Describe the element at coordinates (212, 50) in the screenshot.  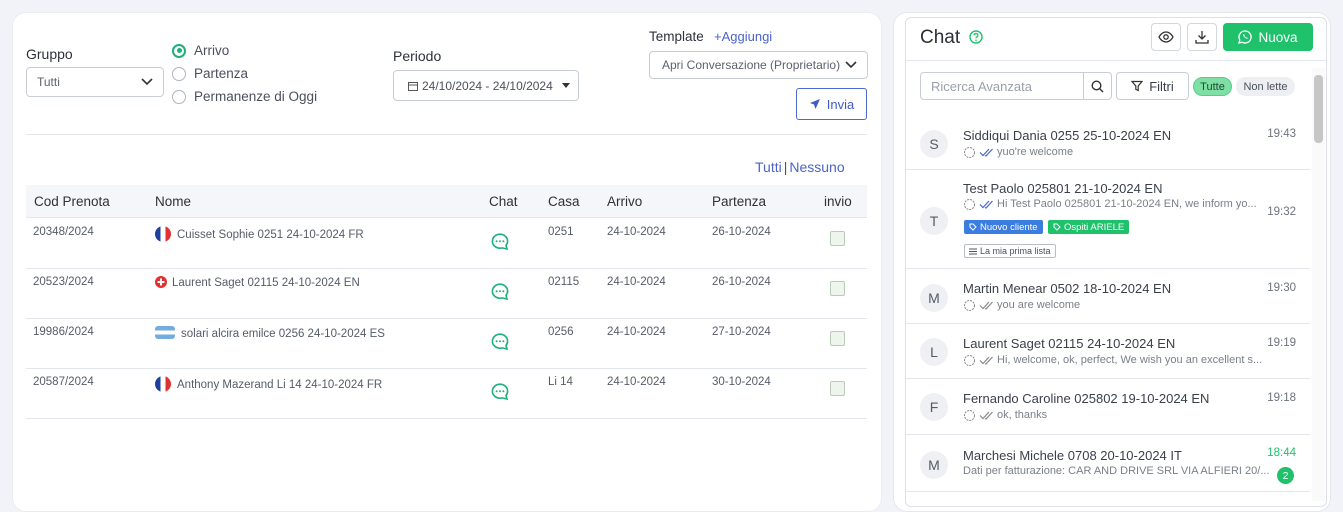
I see `radio-arrivo-label: Arrivo` at that location.